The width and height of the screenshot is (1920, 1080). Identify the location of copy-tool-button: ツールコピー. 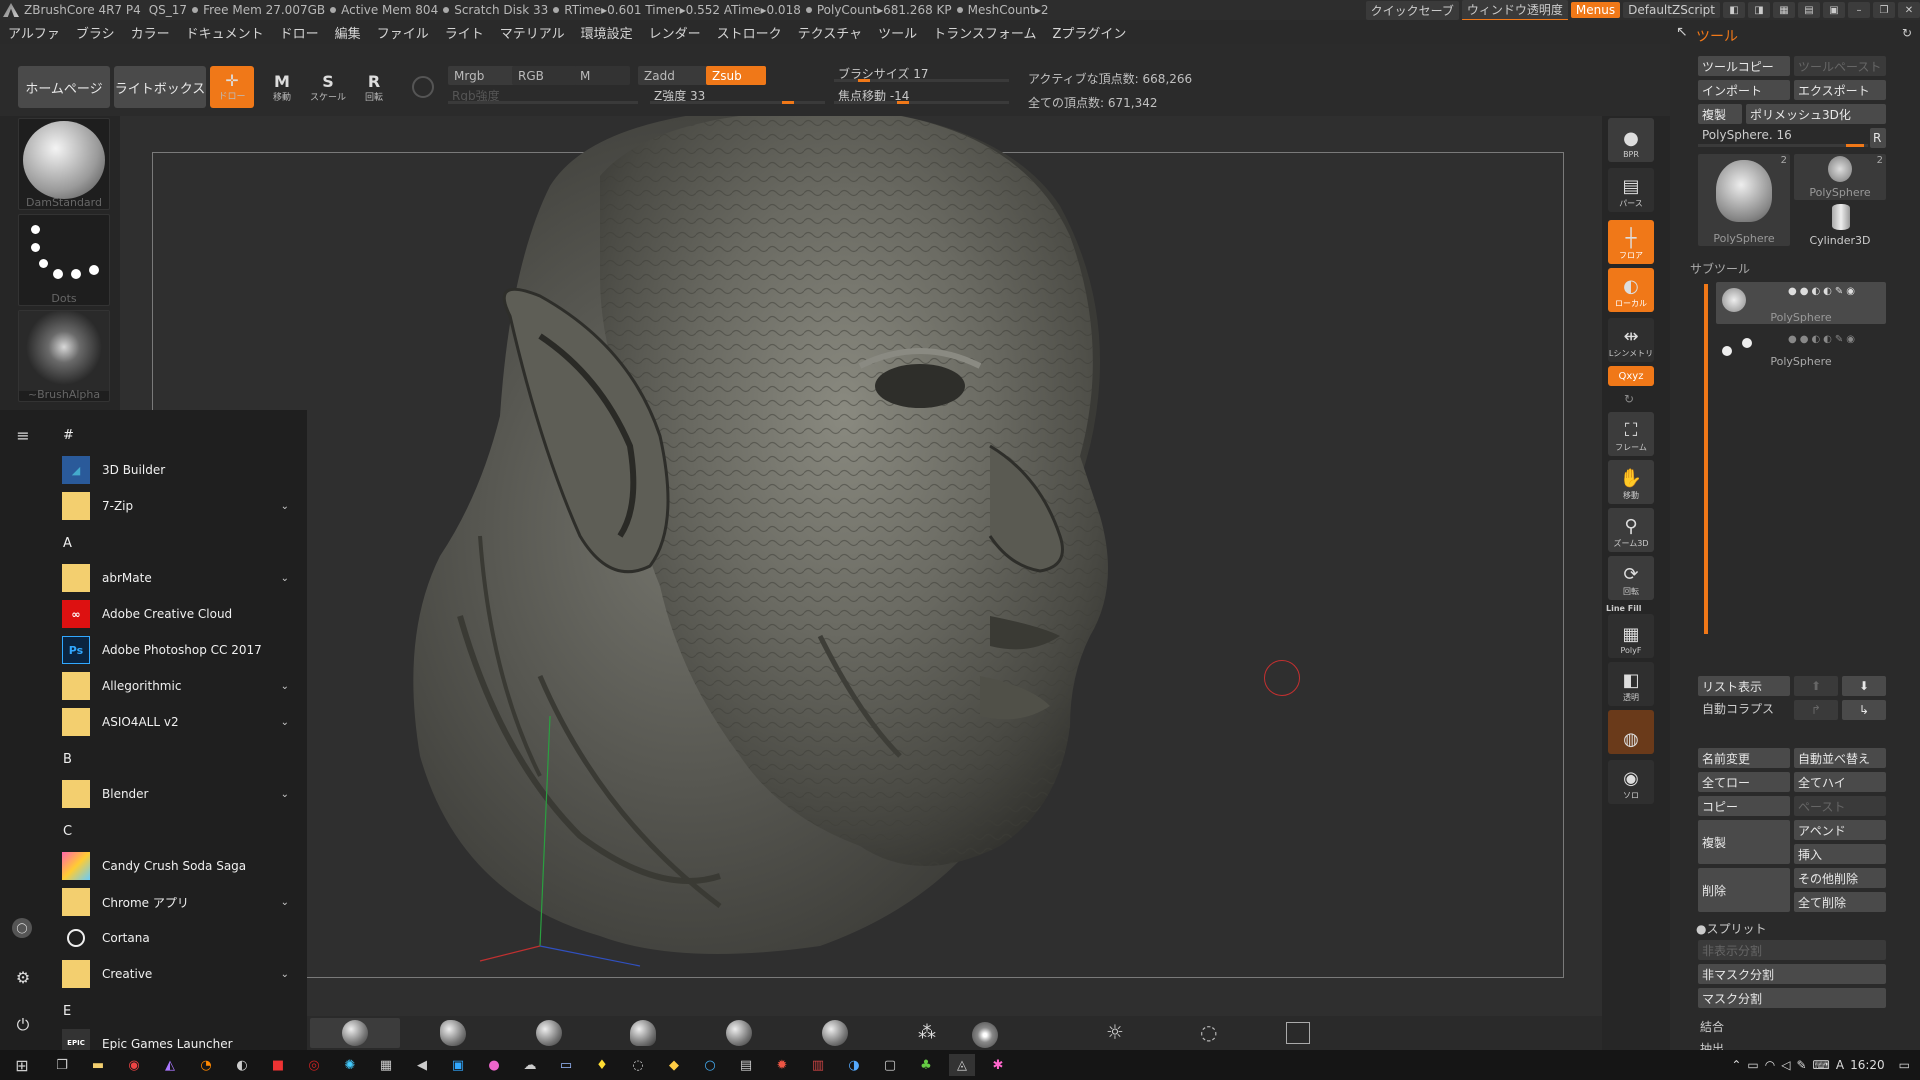
(1744, 66).